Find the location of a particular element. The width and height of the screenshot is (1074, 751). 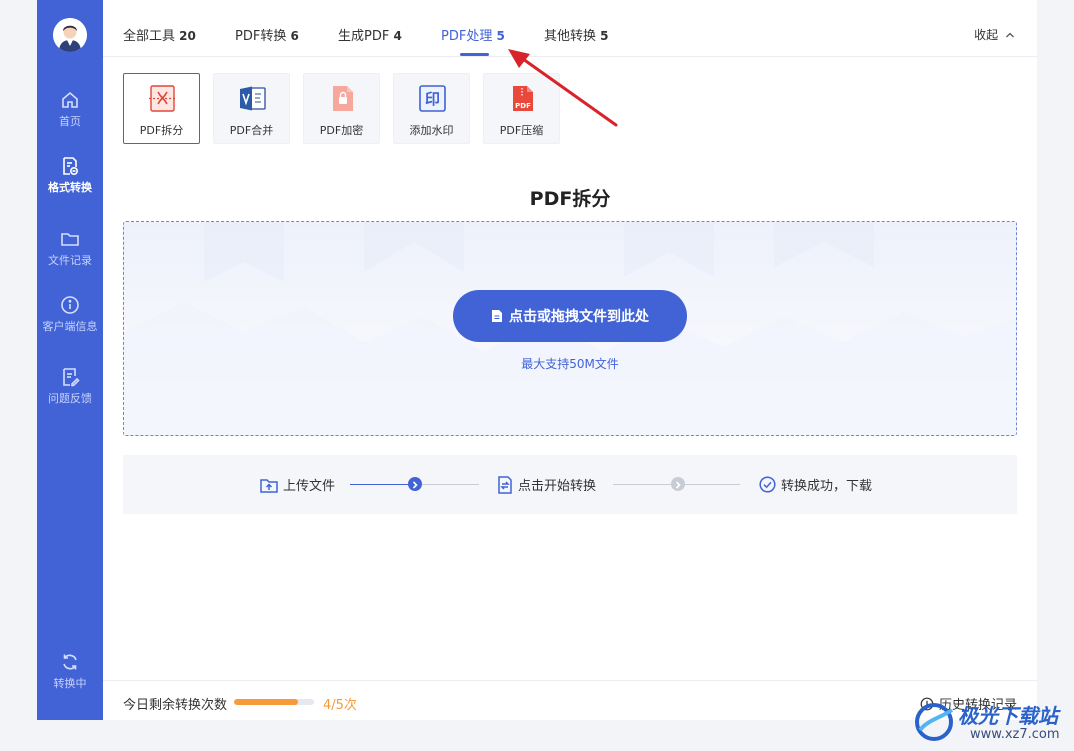

sidebar-item-label: 问题反馈 is located at coordinates (70, 398).